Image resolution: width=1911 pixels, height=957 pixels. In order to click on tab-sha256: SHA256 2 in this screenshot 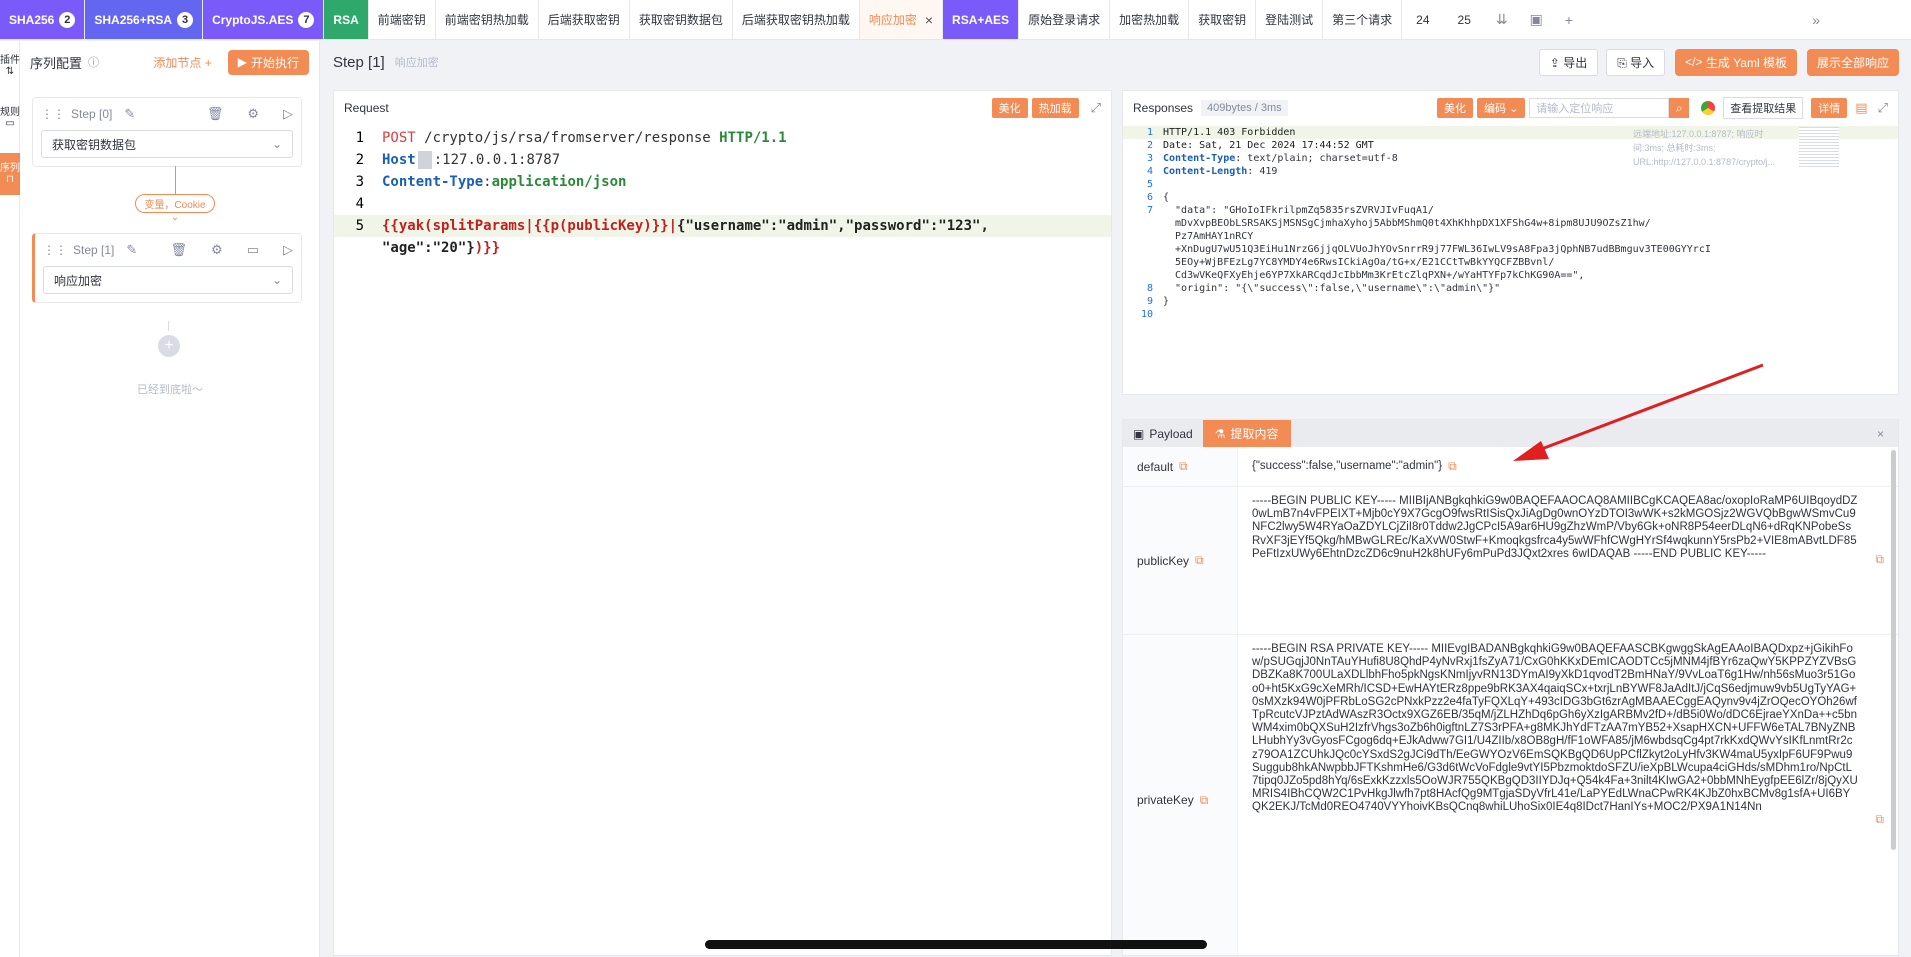, I will do `click(43, 19)`.